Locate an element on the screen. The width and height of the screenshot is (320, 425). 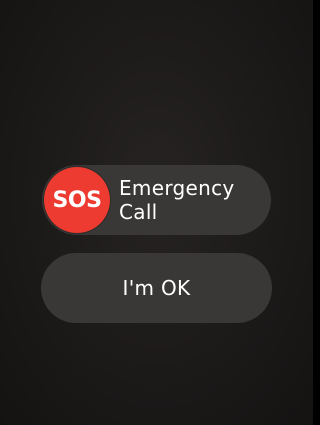
sos-slider-knob: SOS is located at coordinates (77, 200).